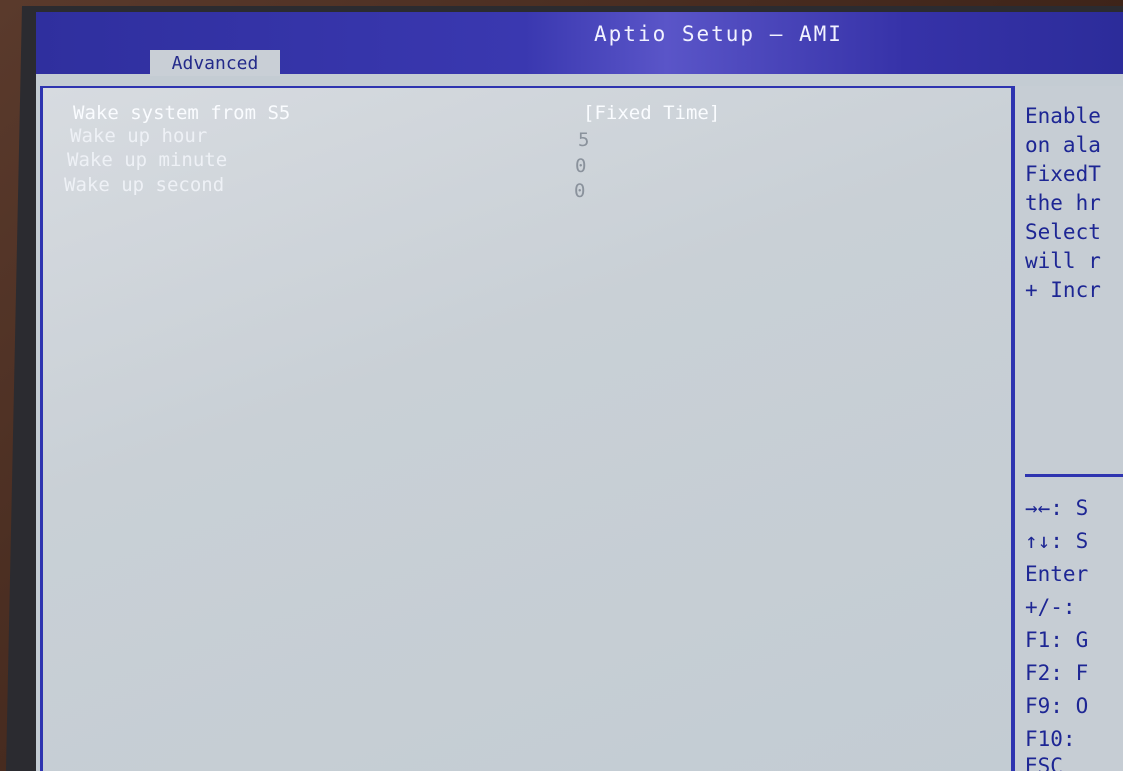 The width and height of the screenshot is (1123, 771). I want to click on key-legend-line: F9: O, so click(1057, 706).